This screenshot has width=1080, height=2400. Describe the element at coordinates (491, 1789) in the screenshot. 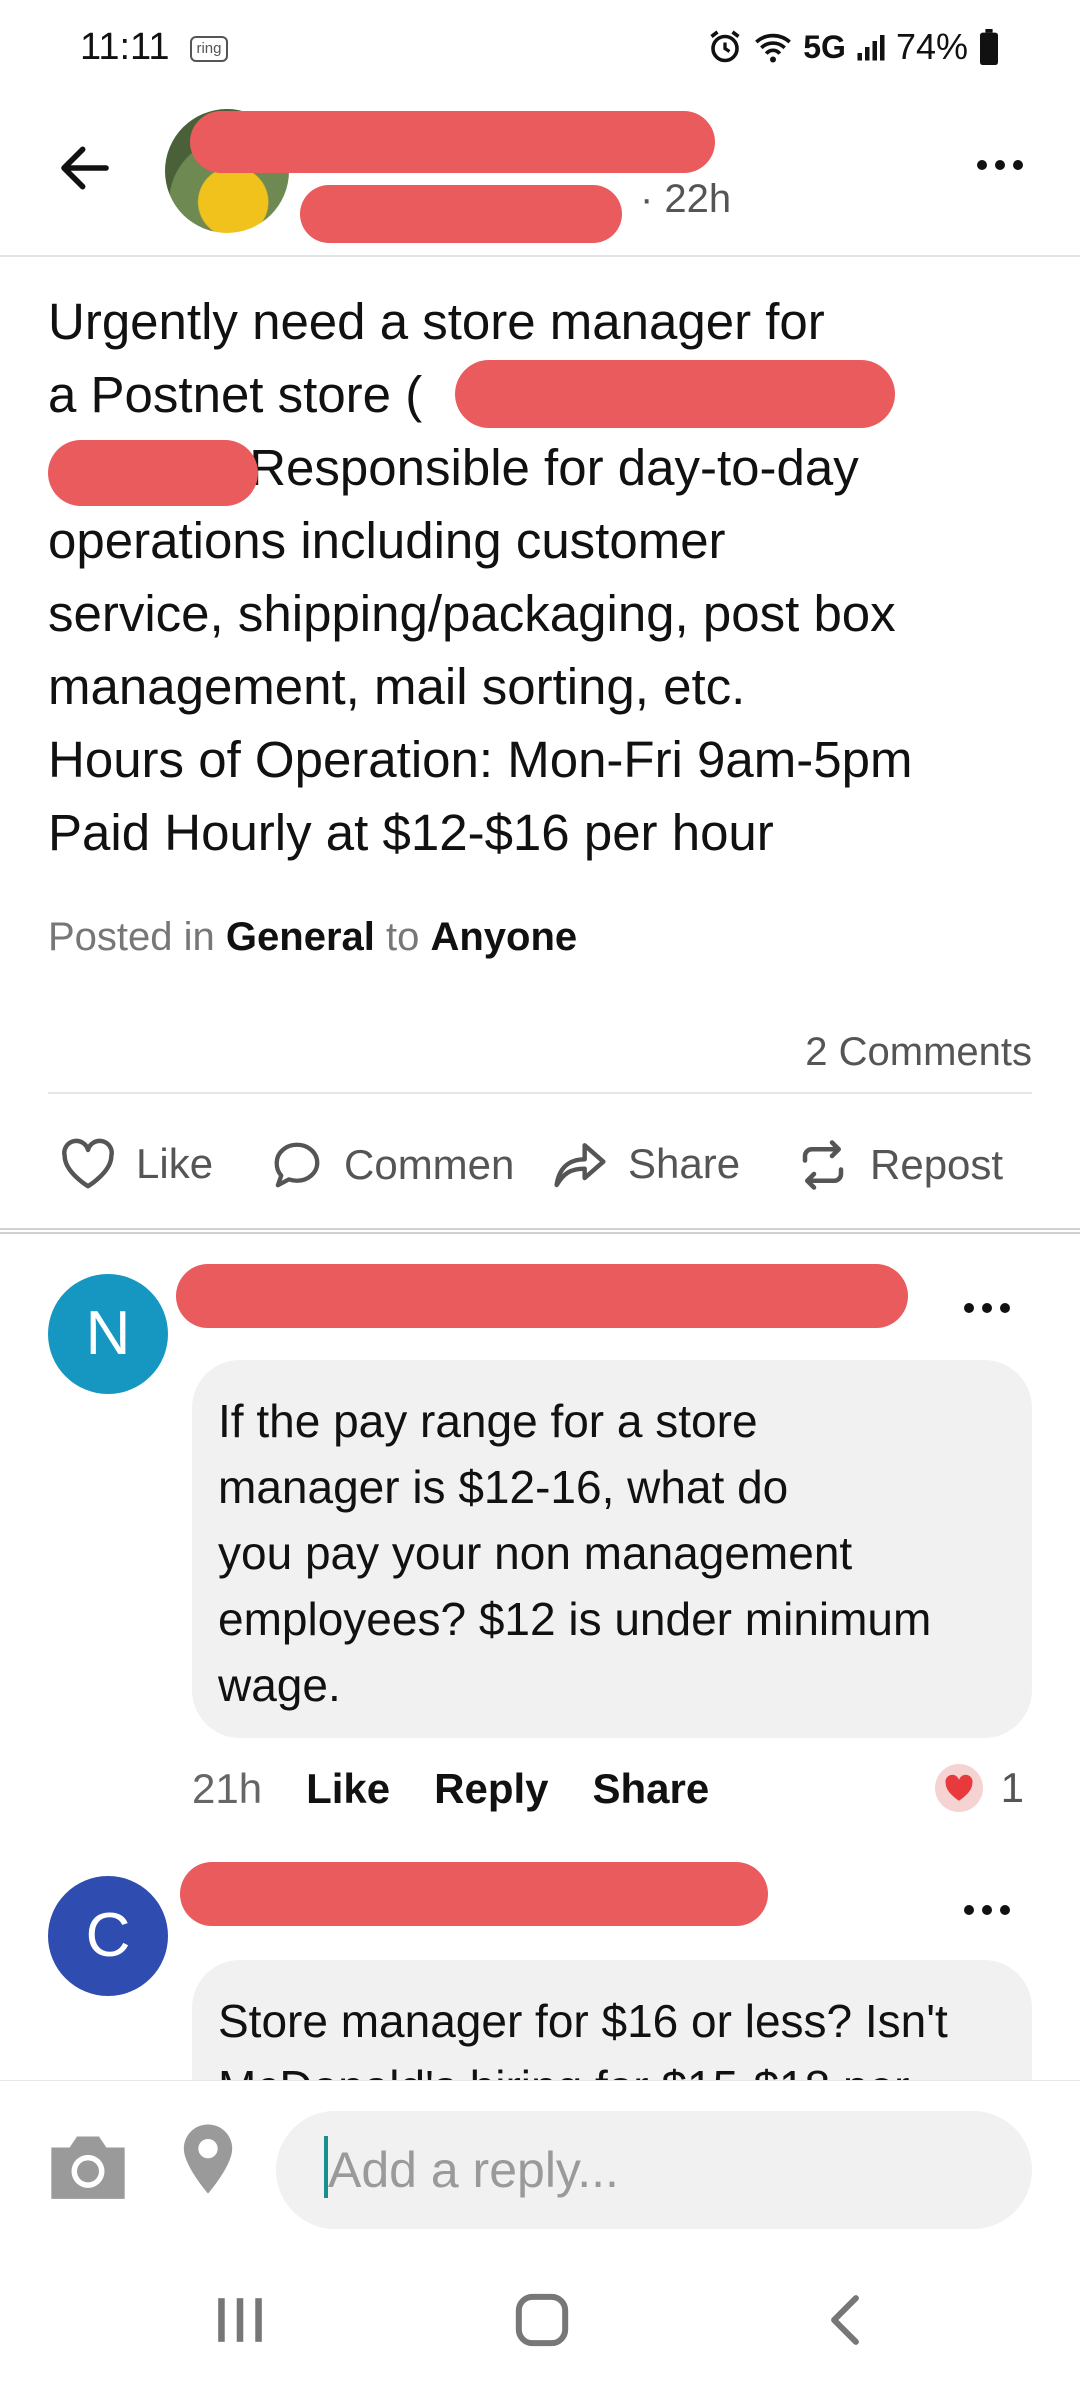

I see `comment-reply-button: Reply` at that location.